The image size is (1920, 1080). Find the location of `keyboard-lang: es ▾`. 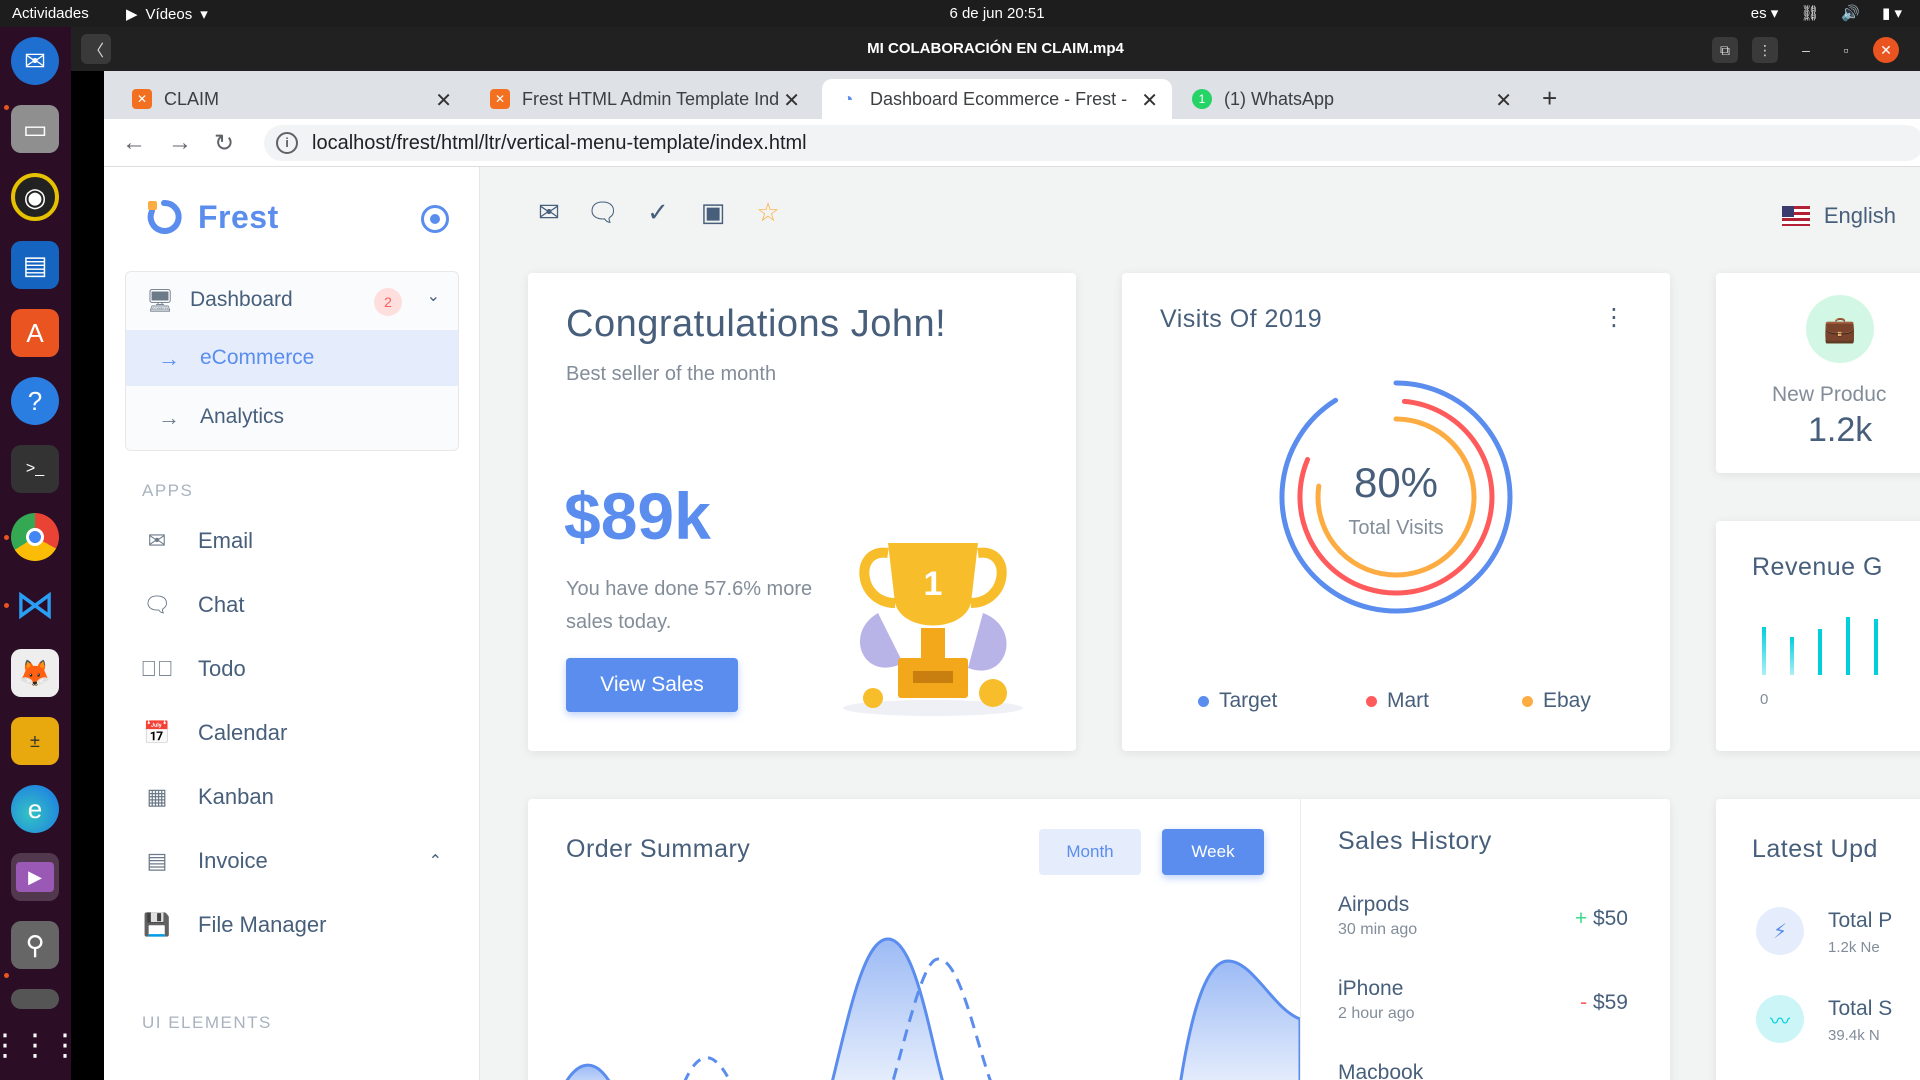

keyboard-lang: es ▾ is located at coordinates (1765, 13).